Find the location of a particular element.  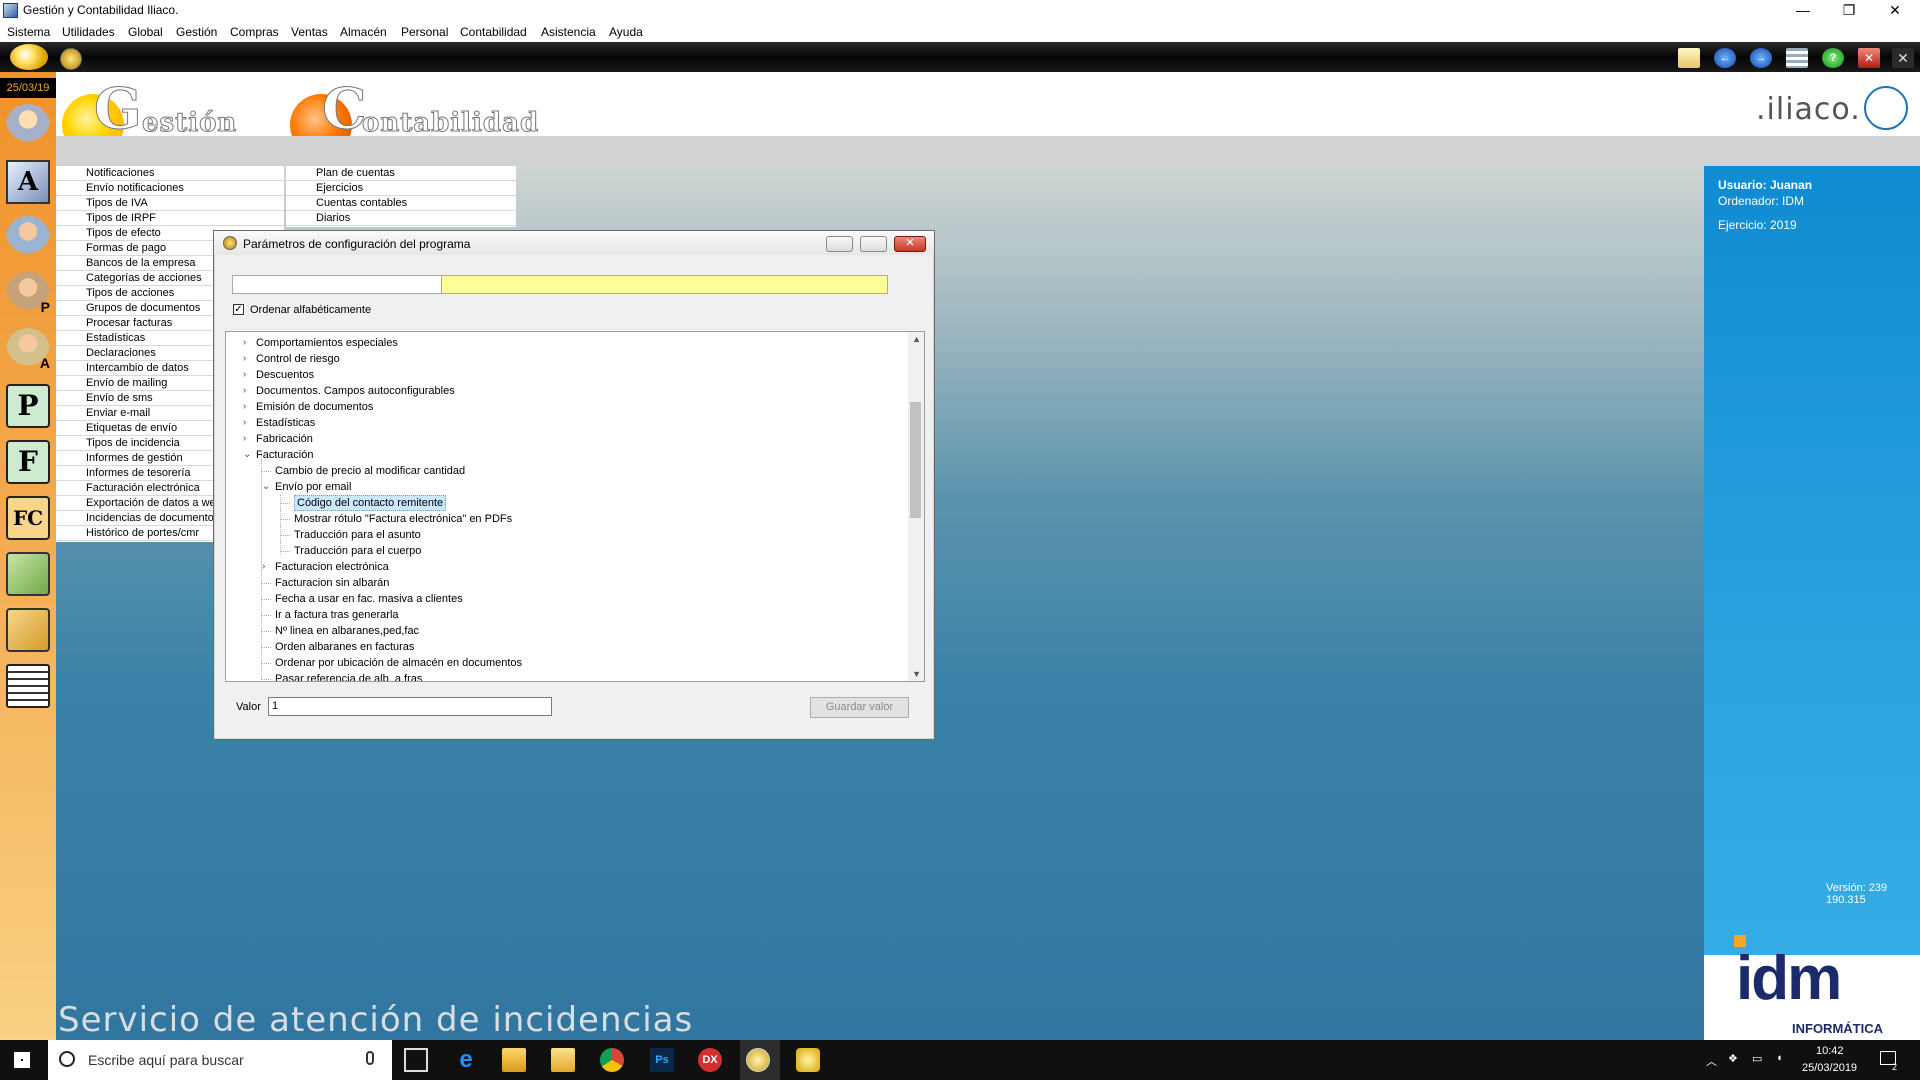

tree-node: Documentos. Campos autoconfigurables is located at coordinates (355, 391).